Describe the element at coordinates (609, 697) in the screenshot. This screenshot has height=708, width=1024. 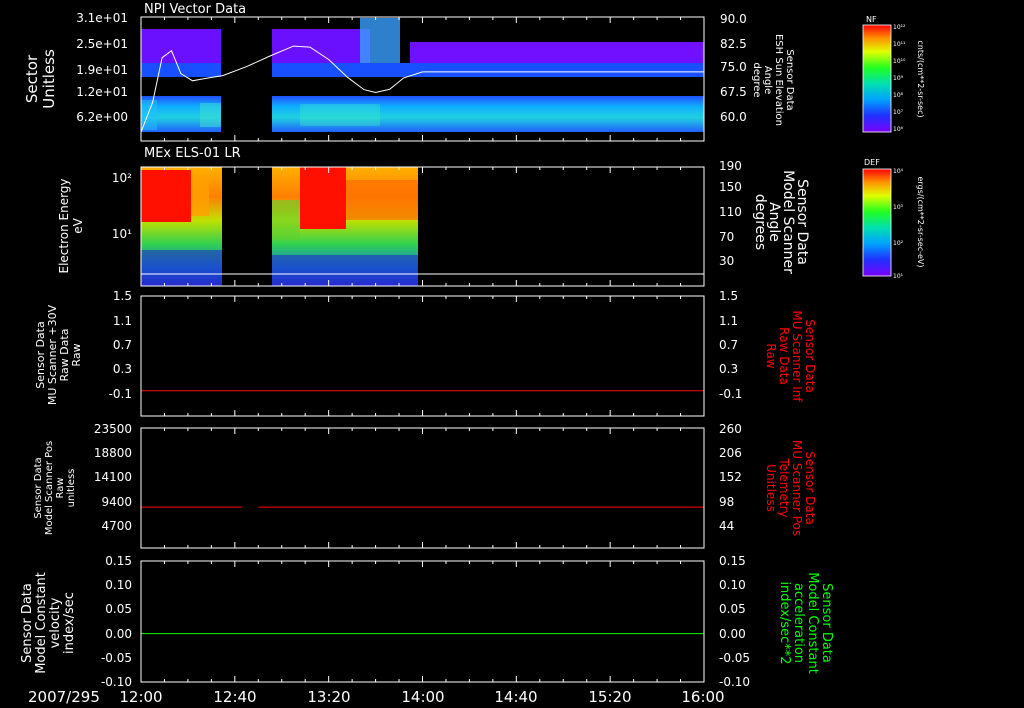
I see `time-tick-label: 15:20` at that location.